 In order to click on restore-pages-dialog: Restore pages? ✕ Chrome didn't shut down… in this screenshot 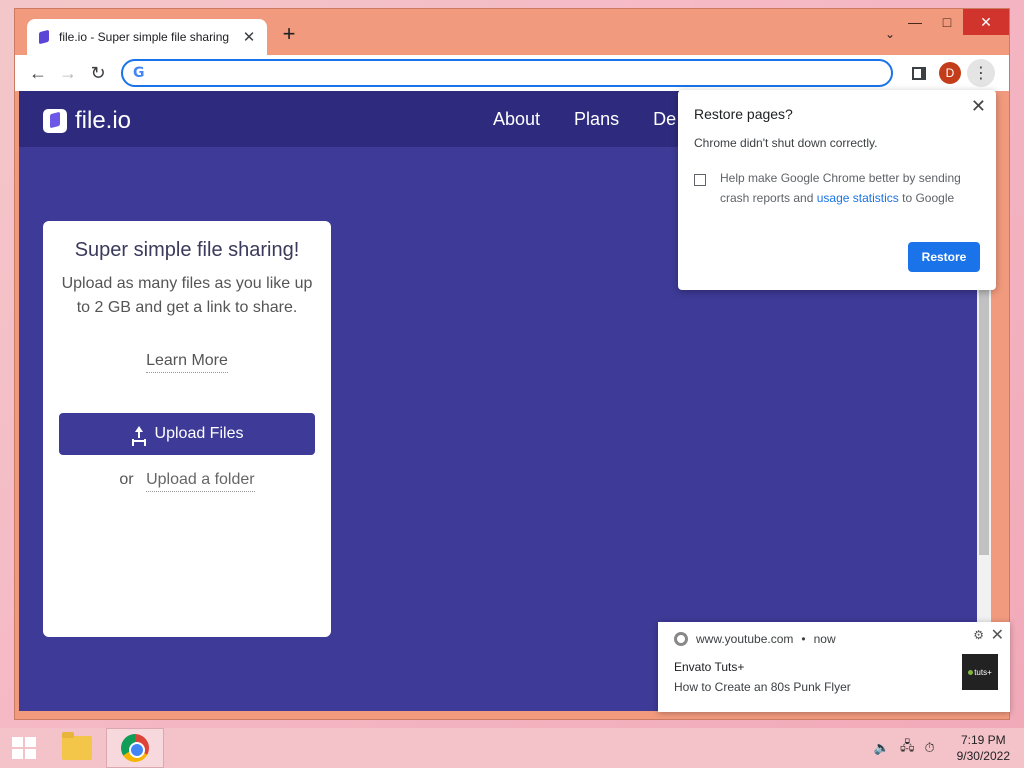, I will do `click(837, 190)`.